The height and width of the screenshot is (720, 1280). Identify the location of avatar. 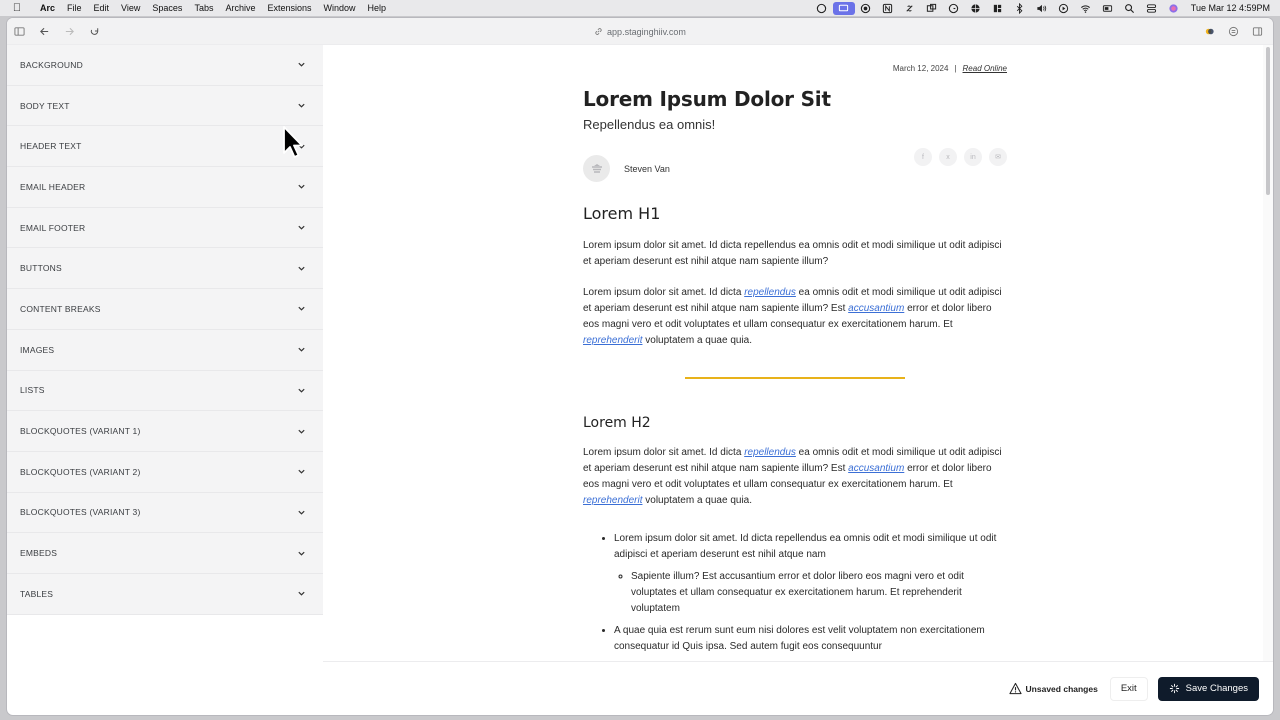
(596, 168).